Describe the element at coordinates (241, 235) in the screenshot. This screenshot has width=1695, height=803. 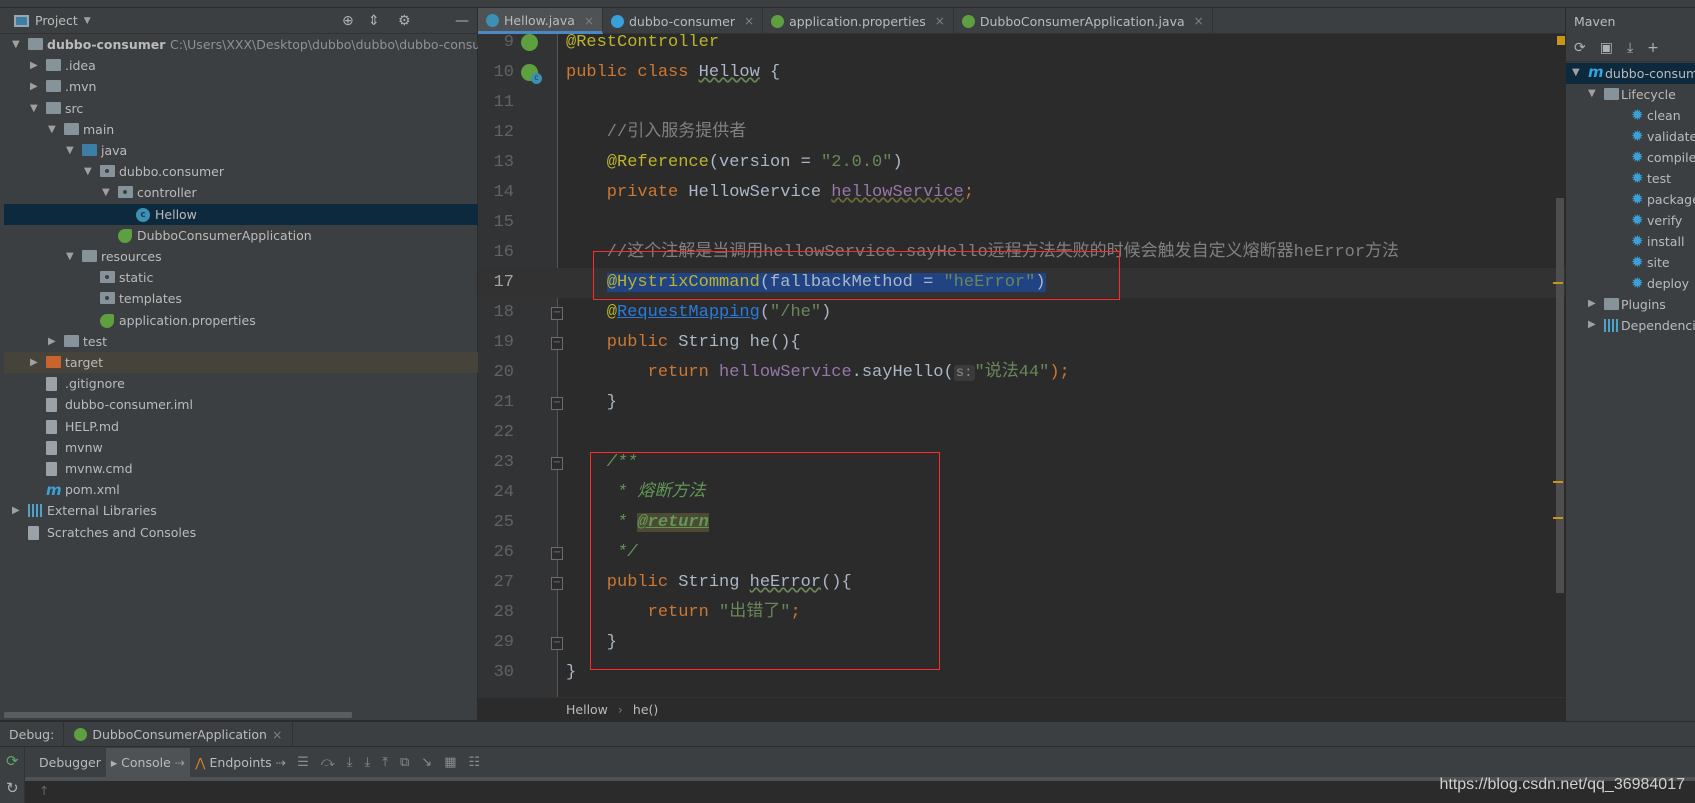
I see `tree-item-dubboconsumerapplication: DubboConsumerApplication` at that location.